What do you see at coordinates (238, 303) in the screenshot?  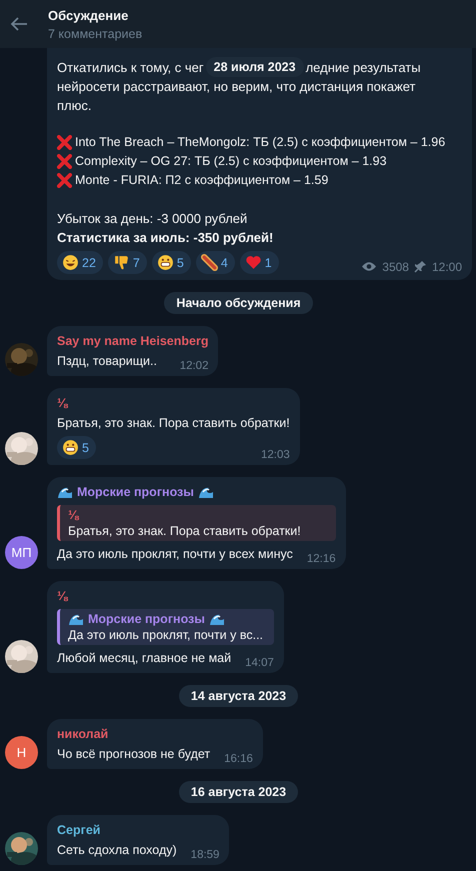 I see `discussion-start-label: Начало обсуждения` at bounding box center [238, 303].